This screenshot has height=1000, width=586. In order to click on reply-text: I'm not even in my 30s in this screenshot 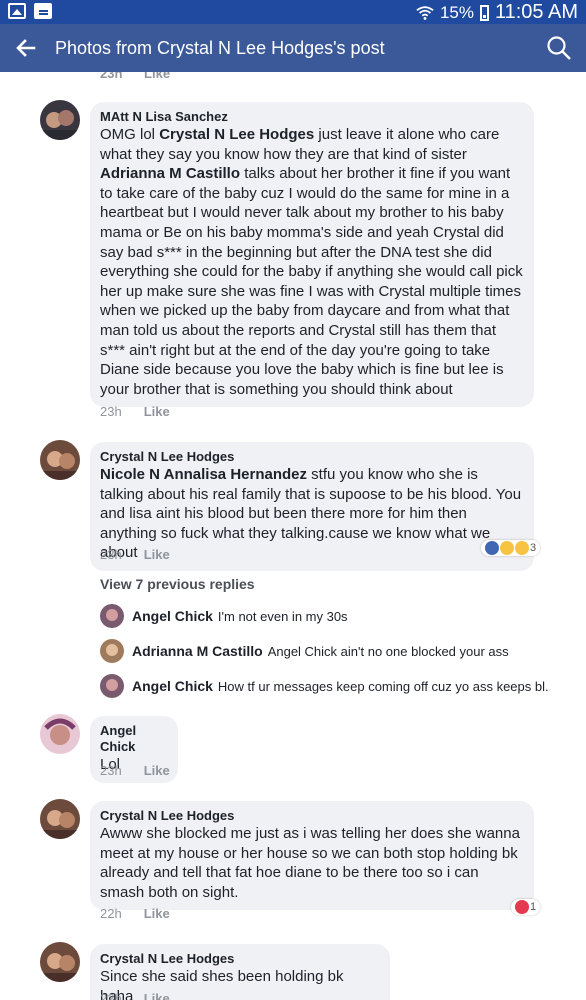, I will do `click(282, 616)`.